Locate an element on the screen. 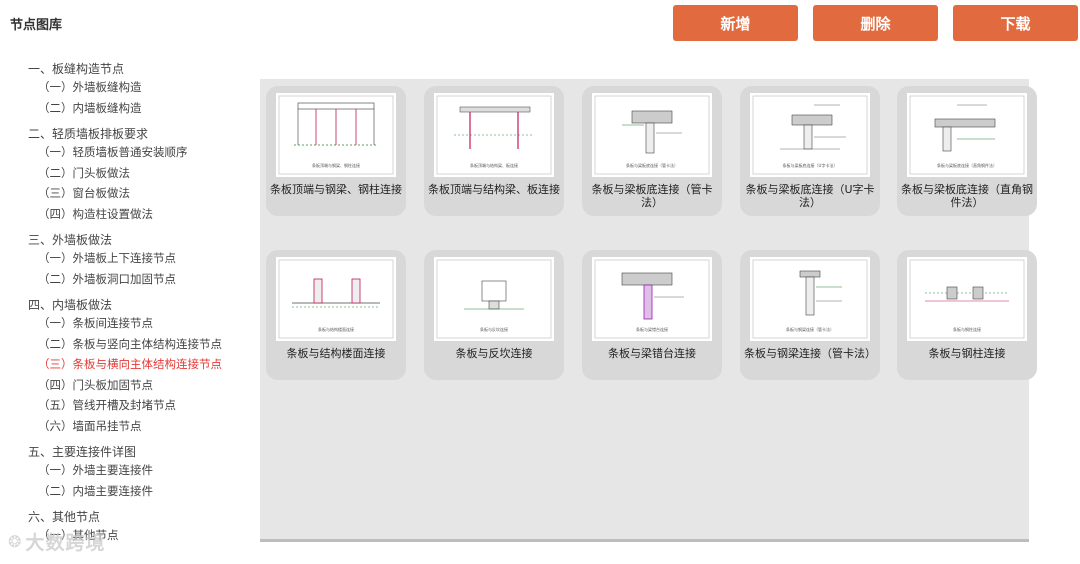 Image resolution: width=1080 pixels, height=564 pixels. node-card: 条板与钢柱连接 条板与钢柱连接 is located at coordinates (967, 315).